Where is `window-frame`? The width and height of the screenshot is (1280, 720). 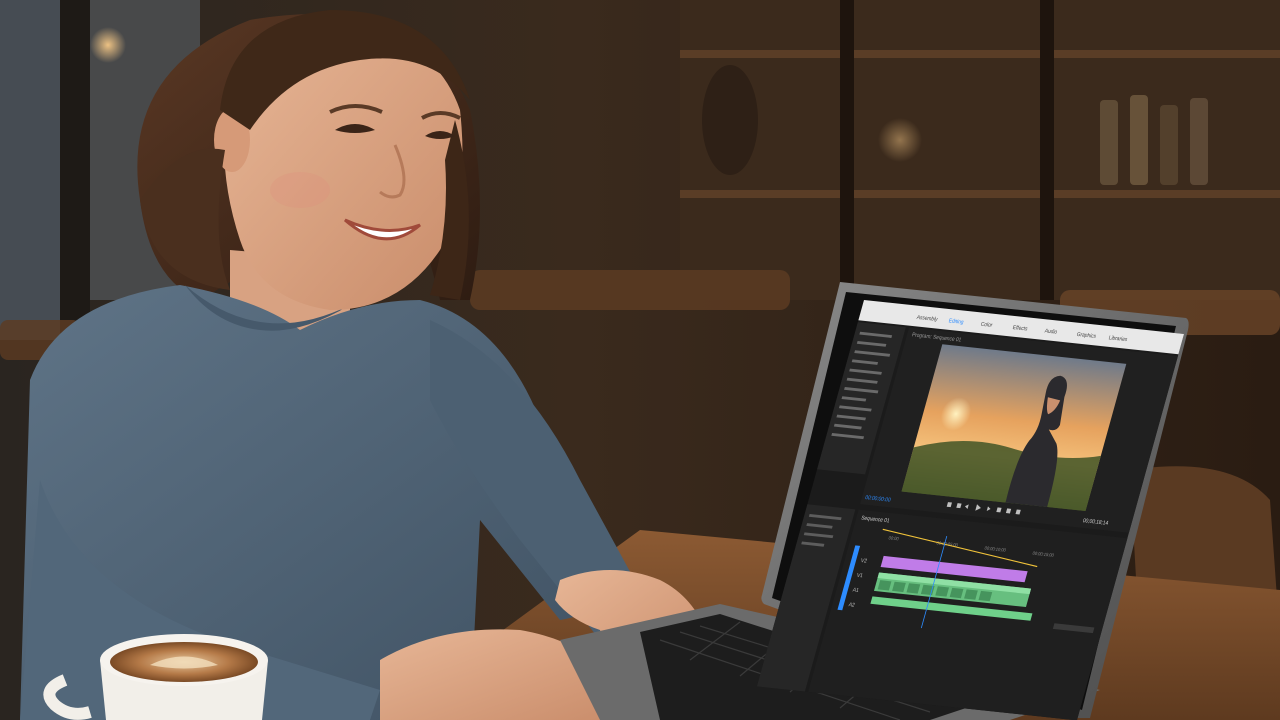
window-frame is located at coordinates (75, 160).